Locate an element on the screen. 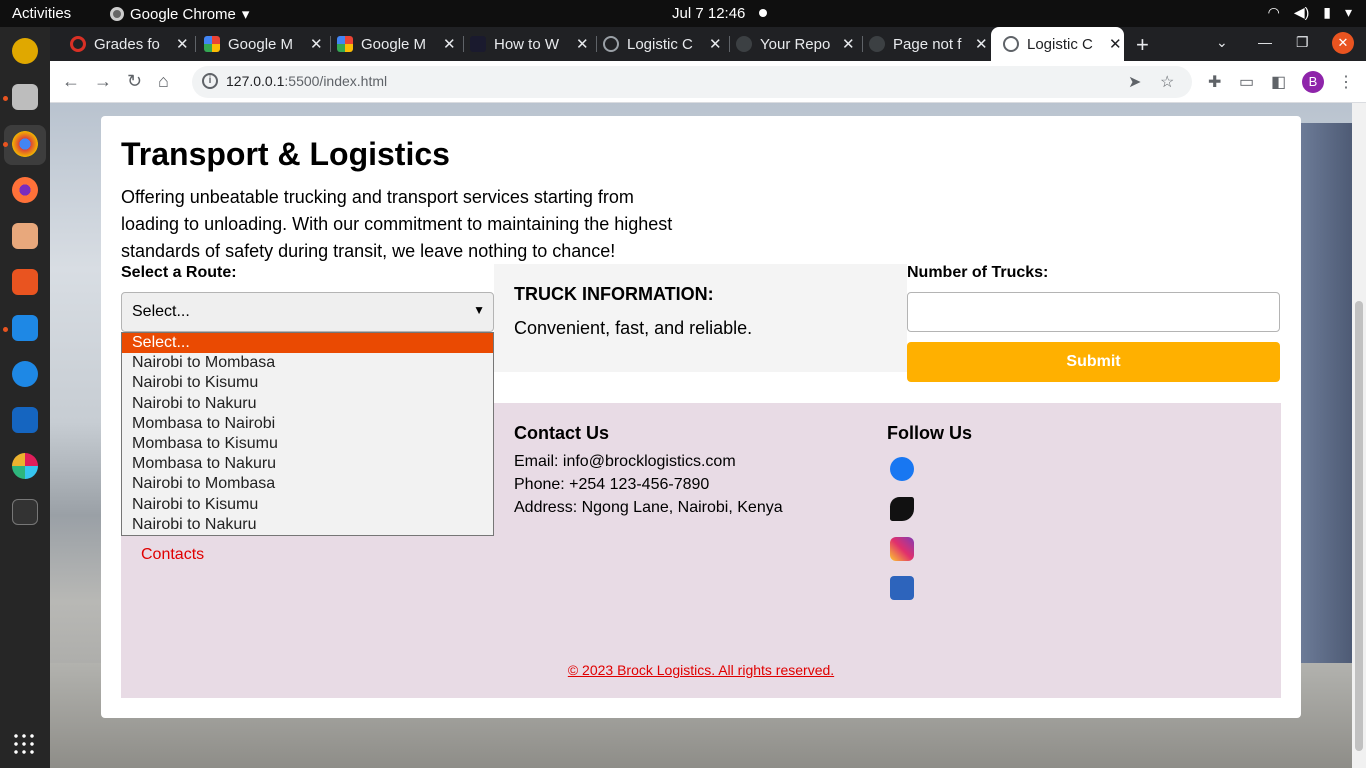 Image resolution: width=1366 pixels, height=768 pixels. bookmark-star-icon: ☆ is located at coordinates (1167, 82).